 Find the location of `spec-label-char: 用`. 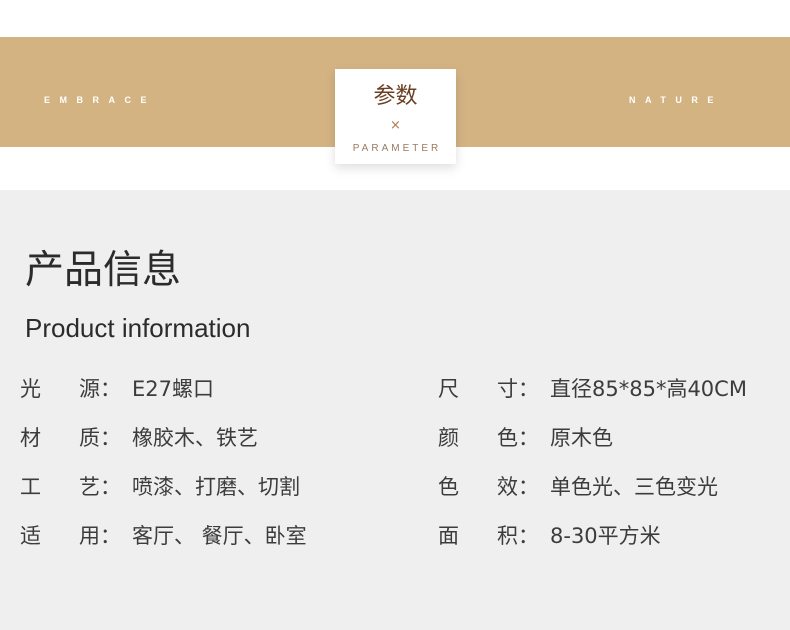

spec-label-char: 用 is located at coordinates (89, 536).